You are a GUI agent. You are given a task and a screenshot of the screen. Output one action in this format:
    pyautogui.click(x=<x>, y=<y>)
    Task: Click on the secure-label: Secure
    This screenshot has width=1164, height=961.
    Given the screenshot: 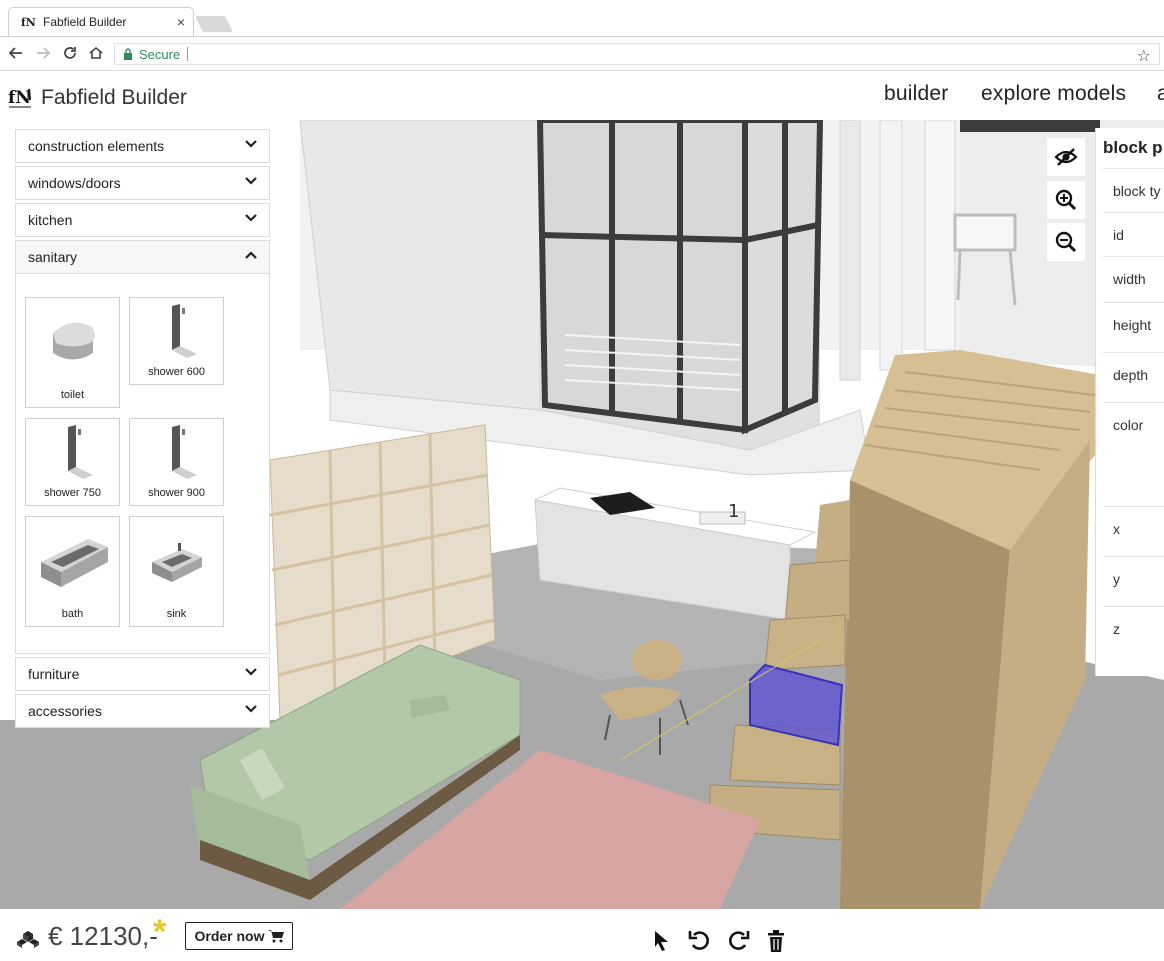 What is the action you would take?
    pyautogui.click(x=160, y=54)
    